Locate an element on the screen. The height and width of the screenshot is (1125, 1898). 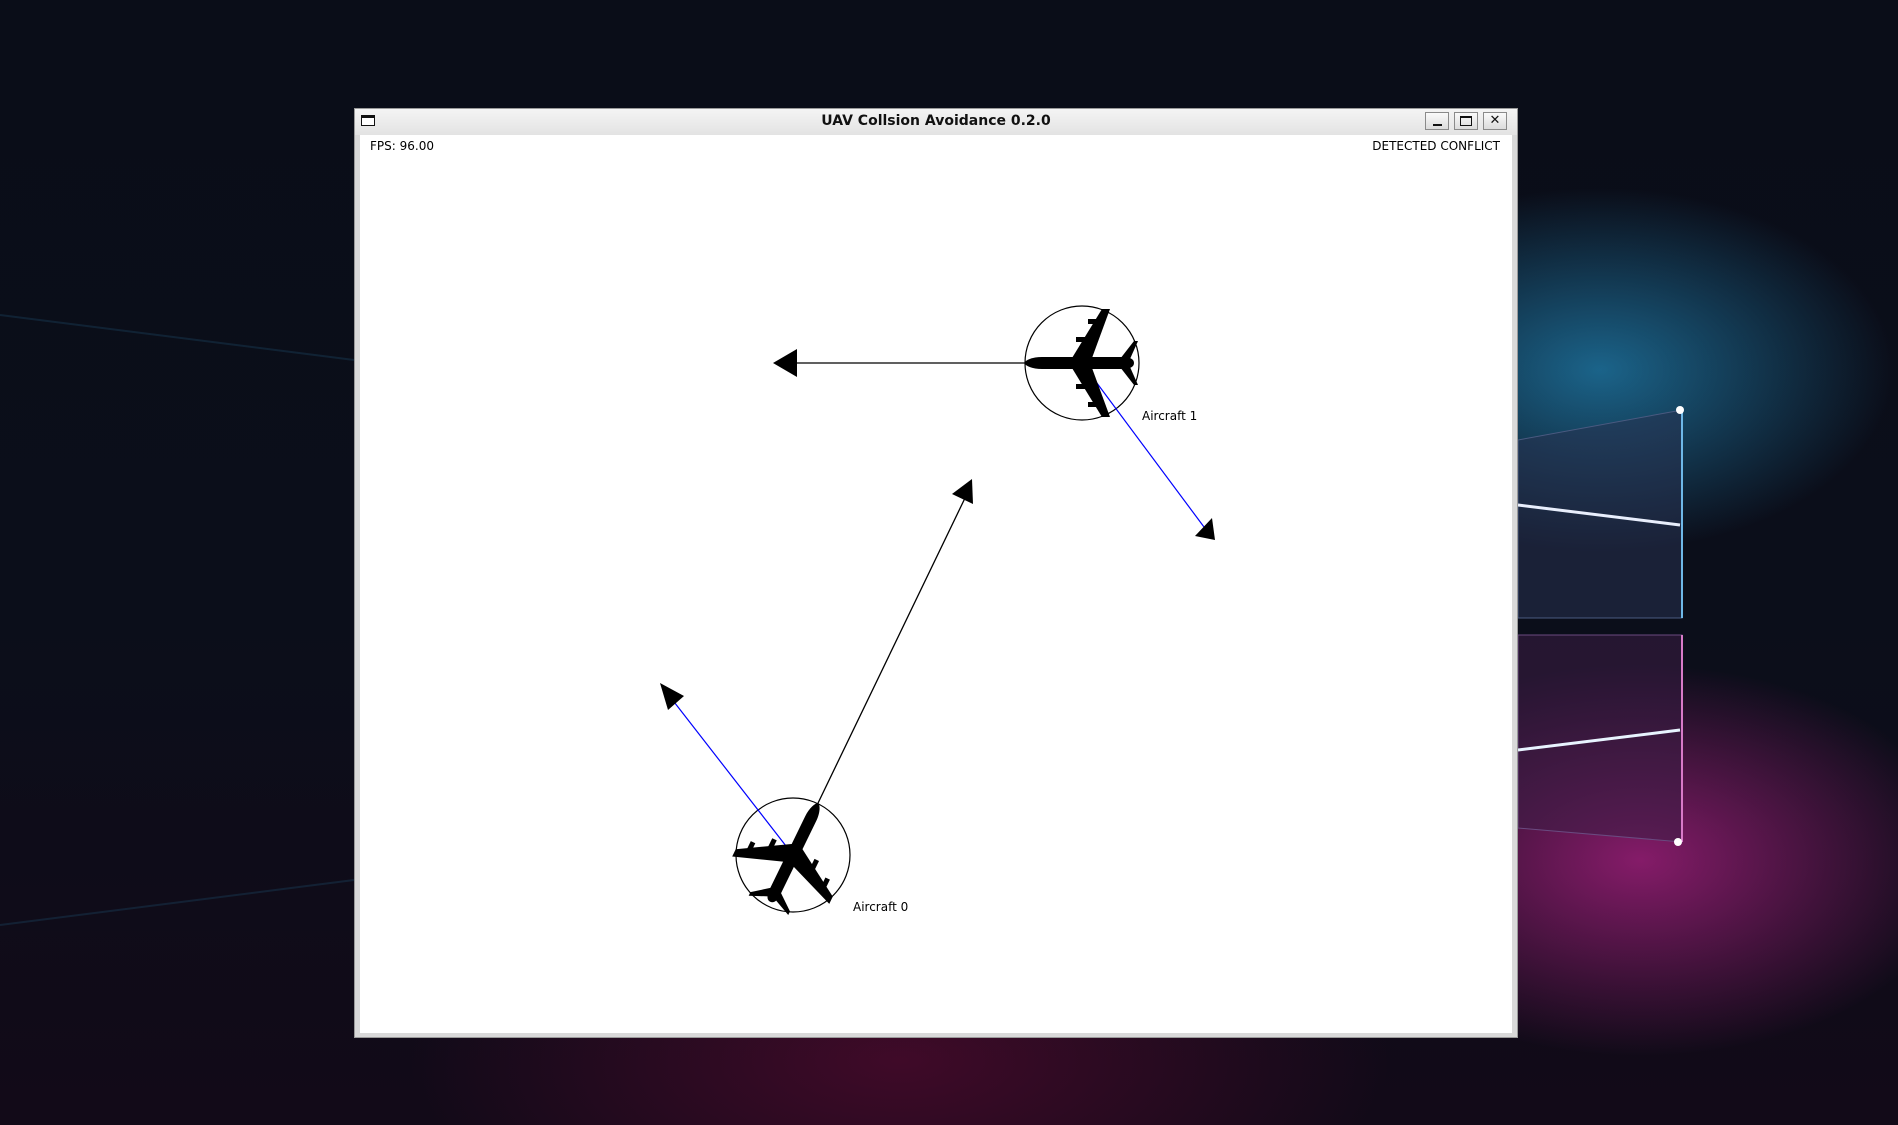
close-icon: ✕ is located at coordinates (1495, 120).